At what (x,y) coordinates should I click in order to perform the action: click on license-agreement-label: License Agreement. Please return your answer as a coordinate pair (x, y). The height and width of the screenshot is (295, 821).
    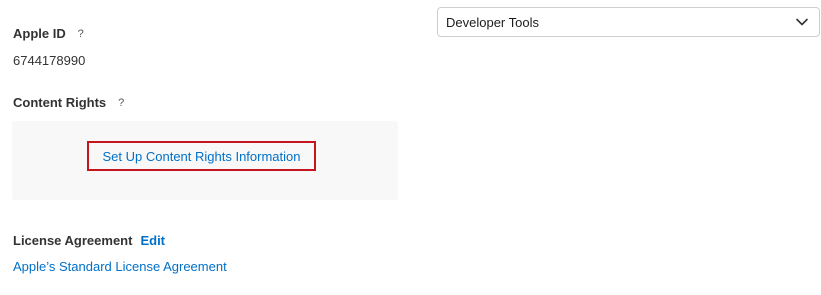
    Looking at the image, I should click on (73, 240).